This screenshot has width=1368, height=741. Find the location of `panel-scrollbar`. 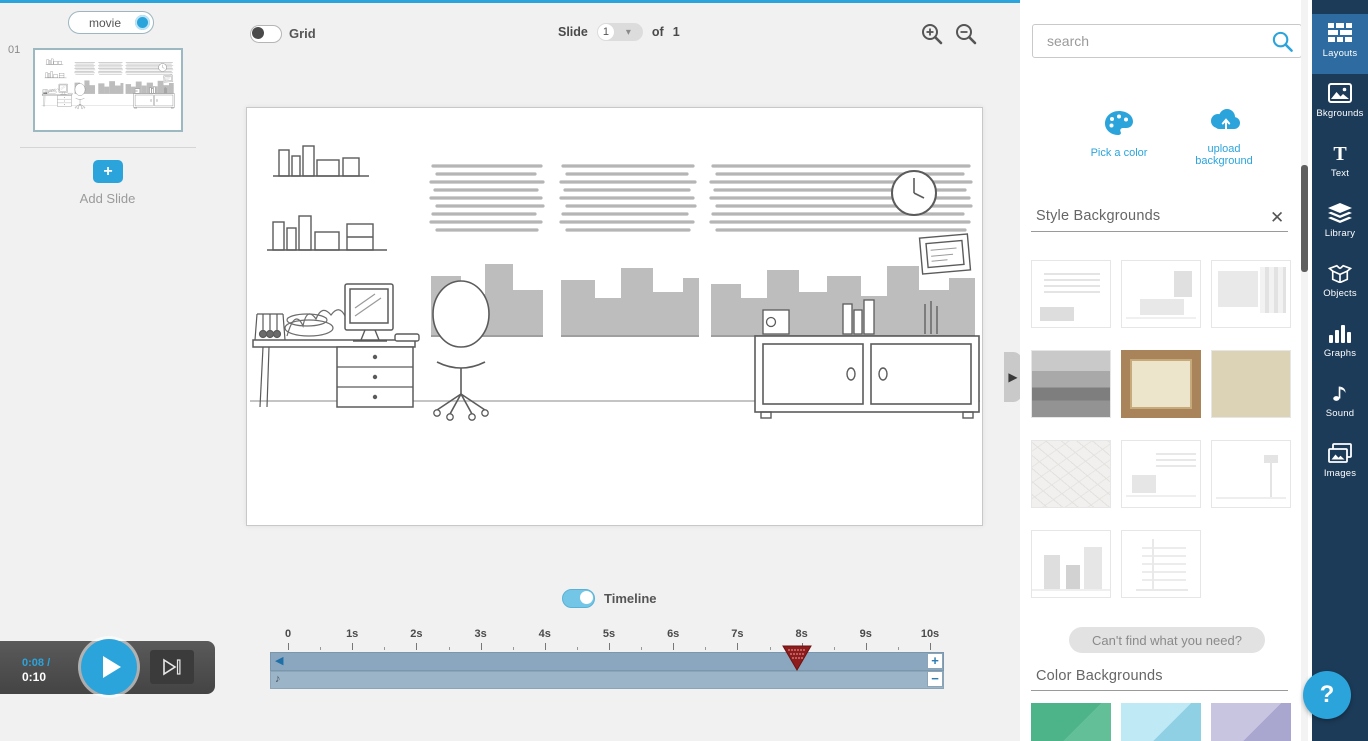

panel-scrollbar is located at coordinates (1304, 370).